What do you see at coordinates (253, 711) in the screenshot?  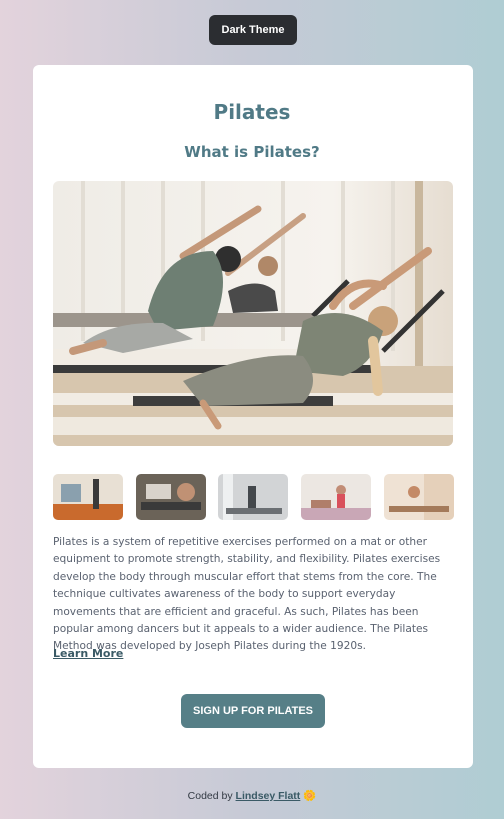 I see `signup-button: SIGN UP FOR PILATES` at bounding box center [253, 711].